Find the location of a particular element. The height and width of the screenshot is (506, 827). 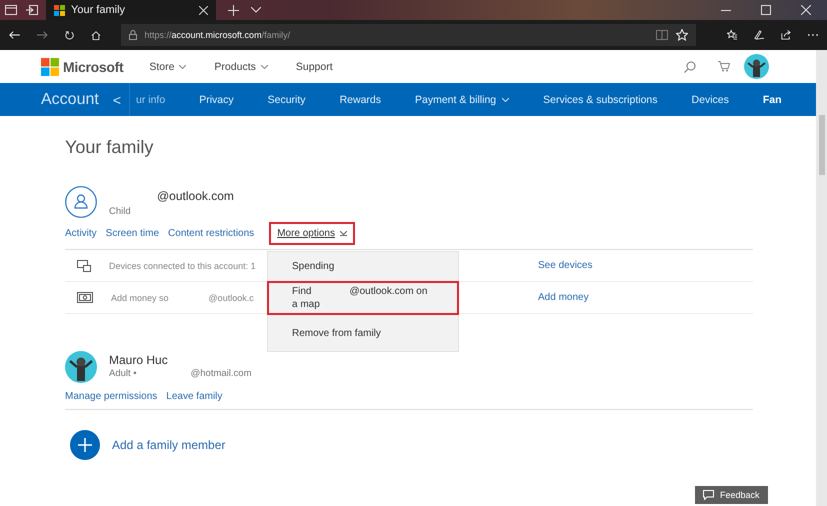

microsoft-logo-icon is located at coordinates (50, 67).